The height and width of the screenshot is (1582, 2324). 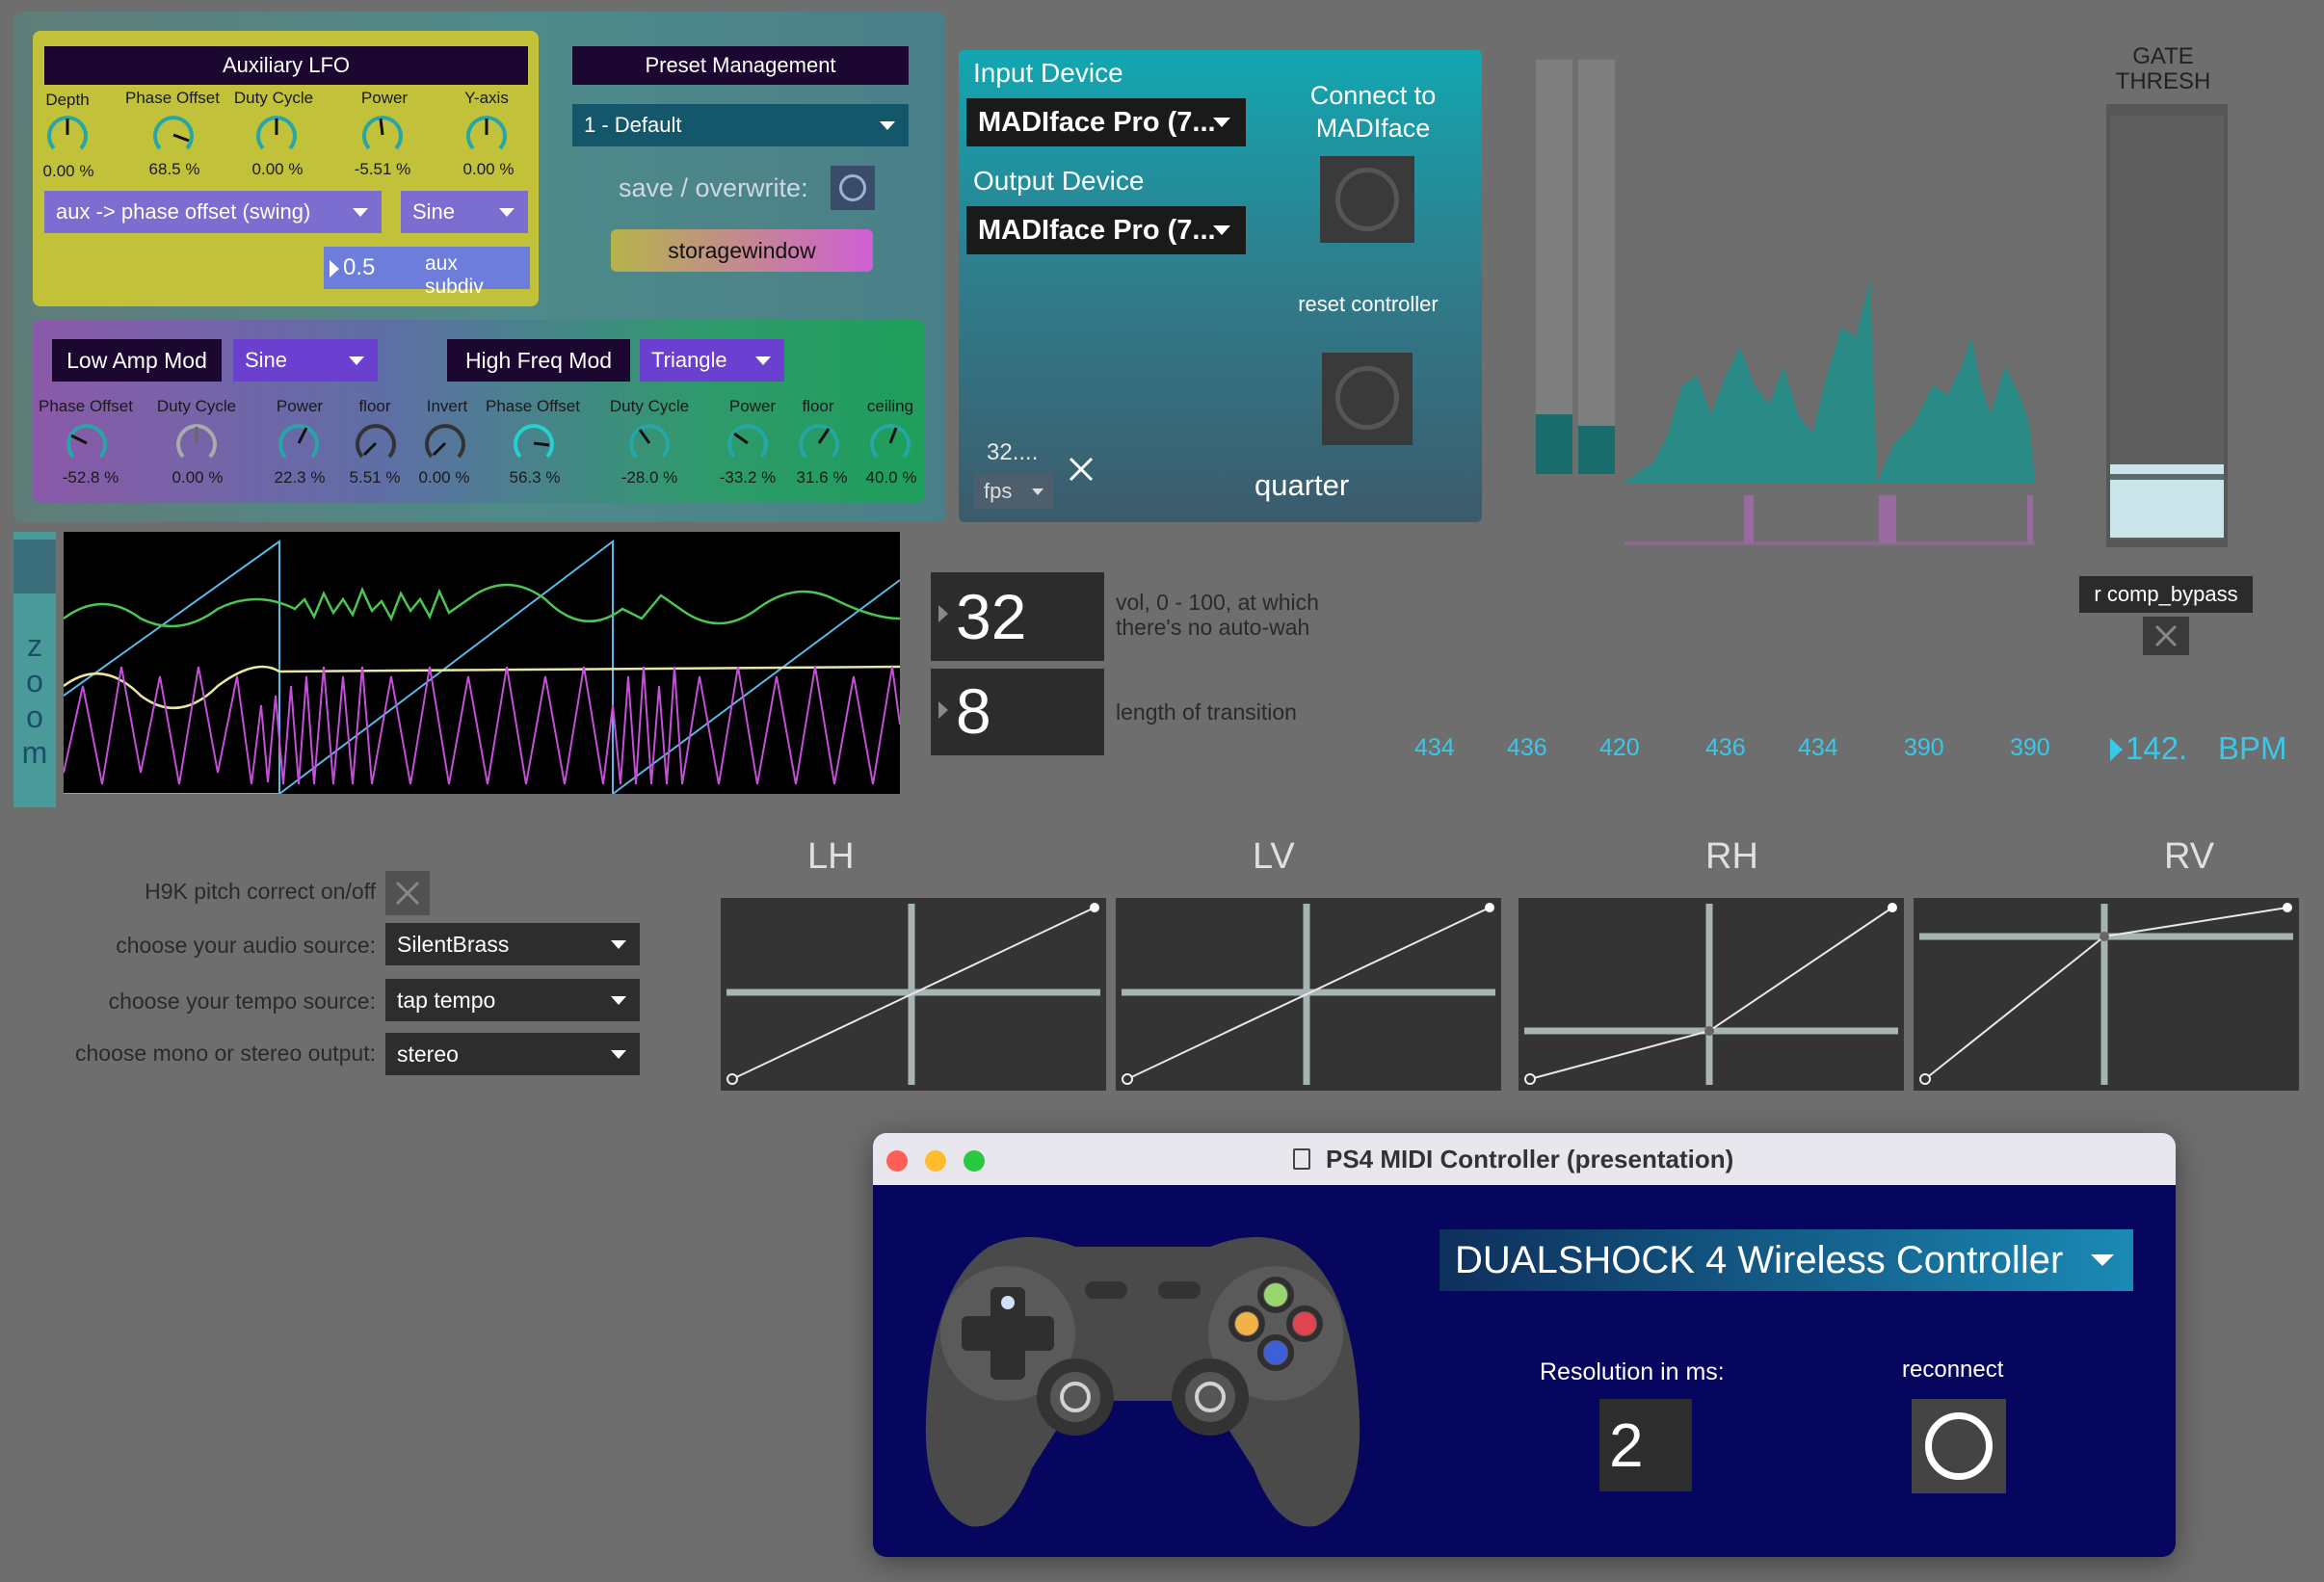 What do you see at coordinates (512, 1000) in the screenshot?
I see `tempo-source-dropdown: tap tempo` at bounding box center [512, 1000].